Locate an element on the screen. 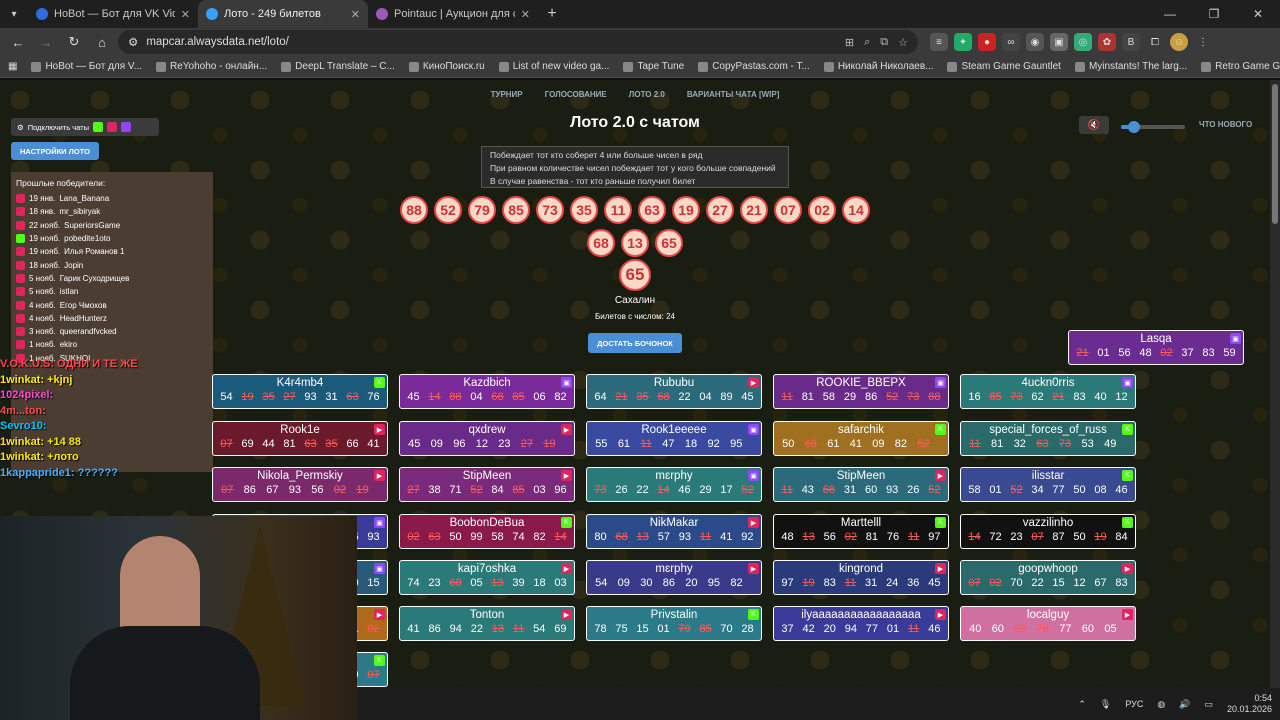  bookmark-item: Tape Tune is located at coordinates (653, 66).